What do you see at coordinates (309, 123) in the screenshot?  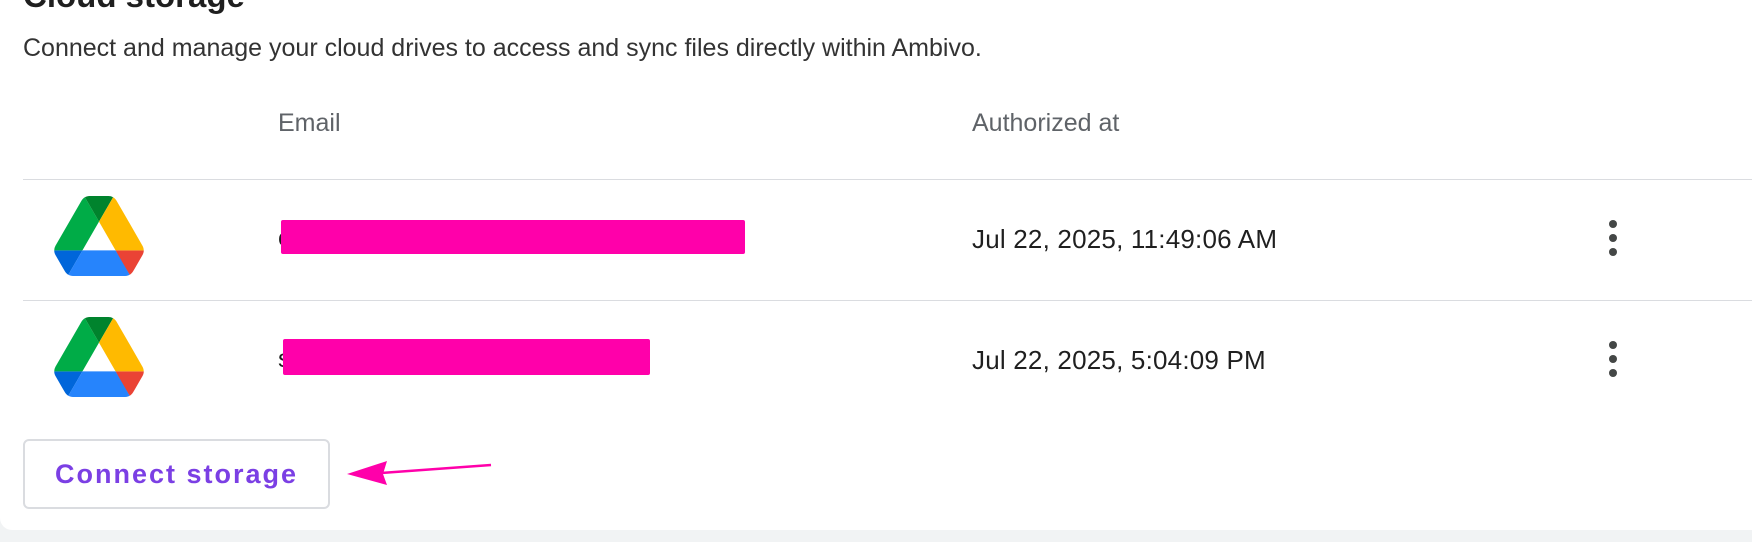 I see `column-header-email: Email` at bounding box center [309, 123].